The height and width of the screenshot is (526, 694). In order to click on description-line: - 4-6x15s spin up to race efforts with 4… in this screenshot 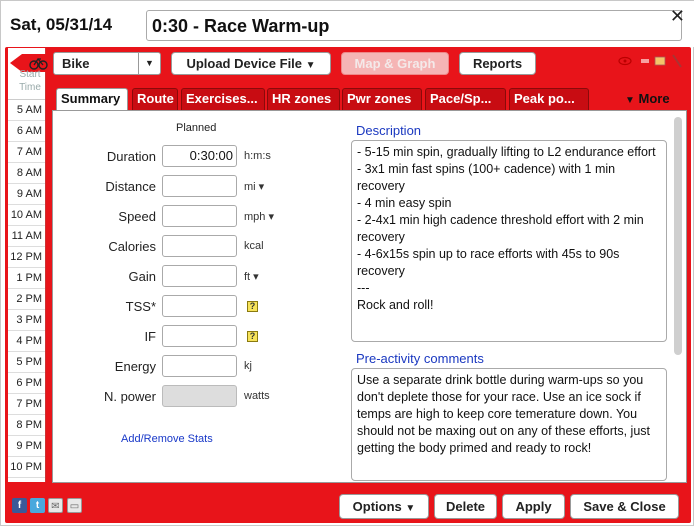, I will do `click(488, 262)`.